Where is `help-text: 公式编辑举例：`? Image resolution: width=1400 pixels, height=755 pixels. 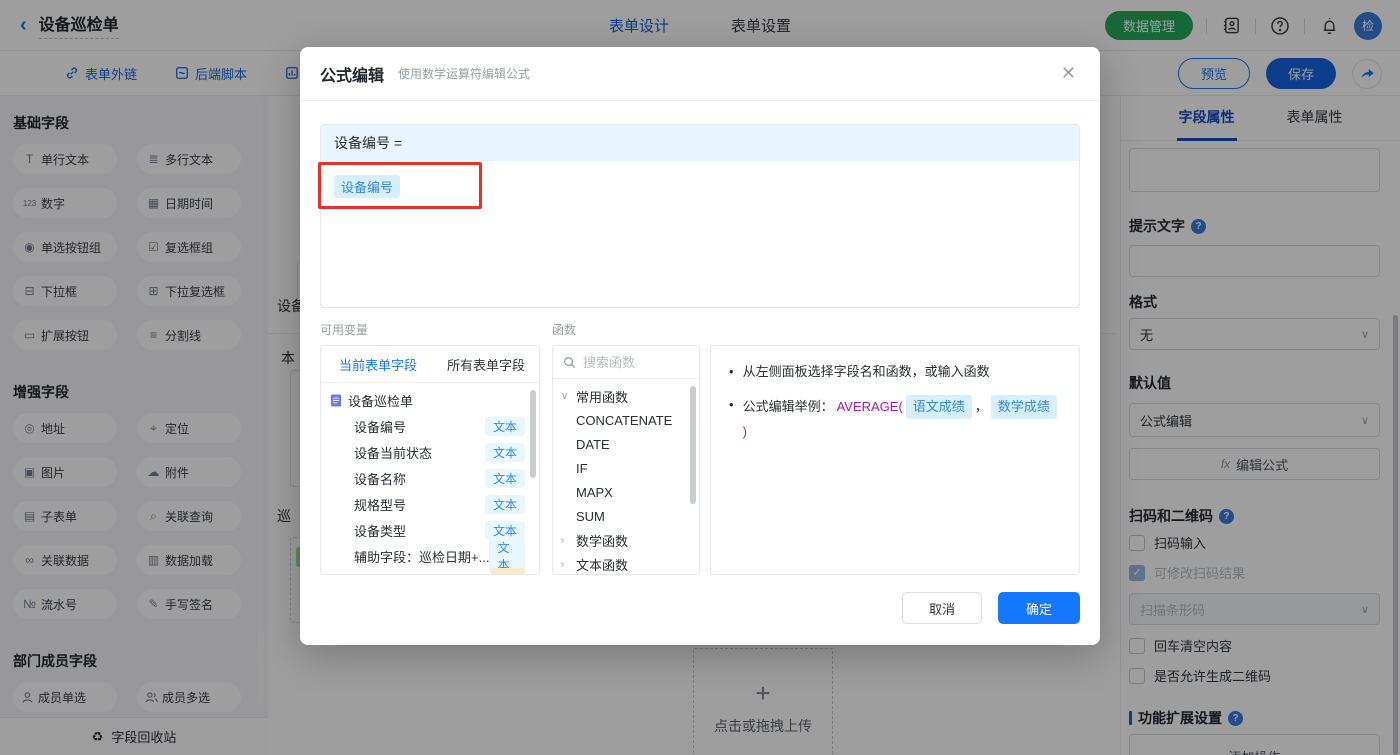
help-text: 公式编辑举例： is located at coordinates (788, 406).